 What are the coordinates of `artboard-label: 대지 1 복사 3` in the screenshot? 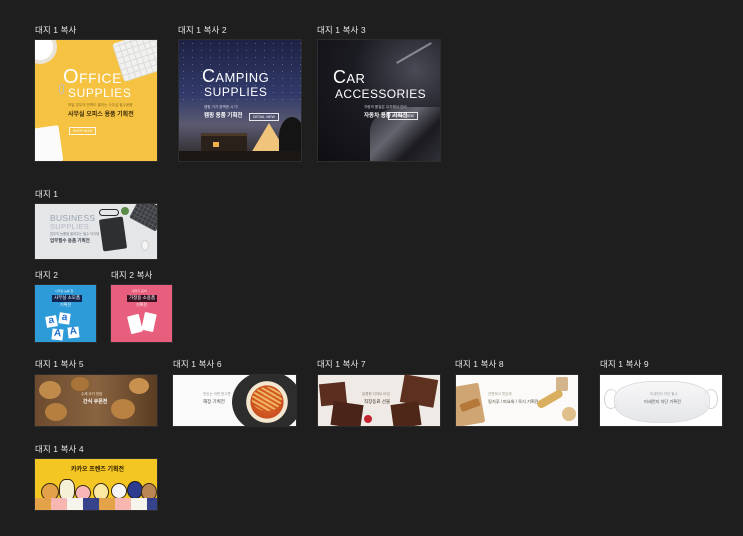 It's located at (341, 30).